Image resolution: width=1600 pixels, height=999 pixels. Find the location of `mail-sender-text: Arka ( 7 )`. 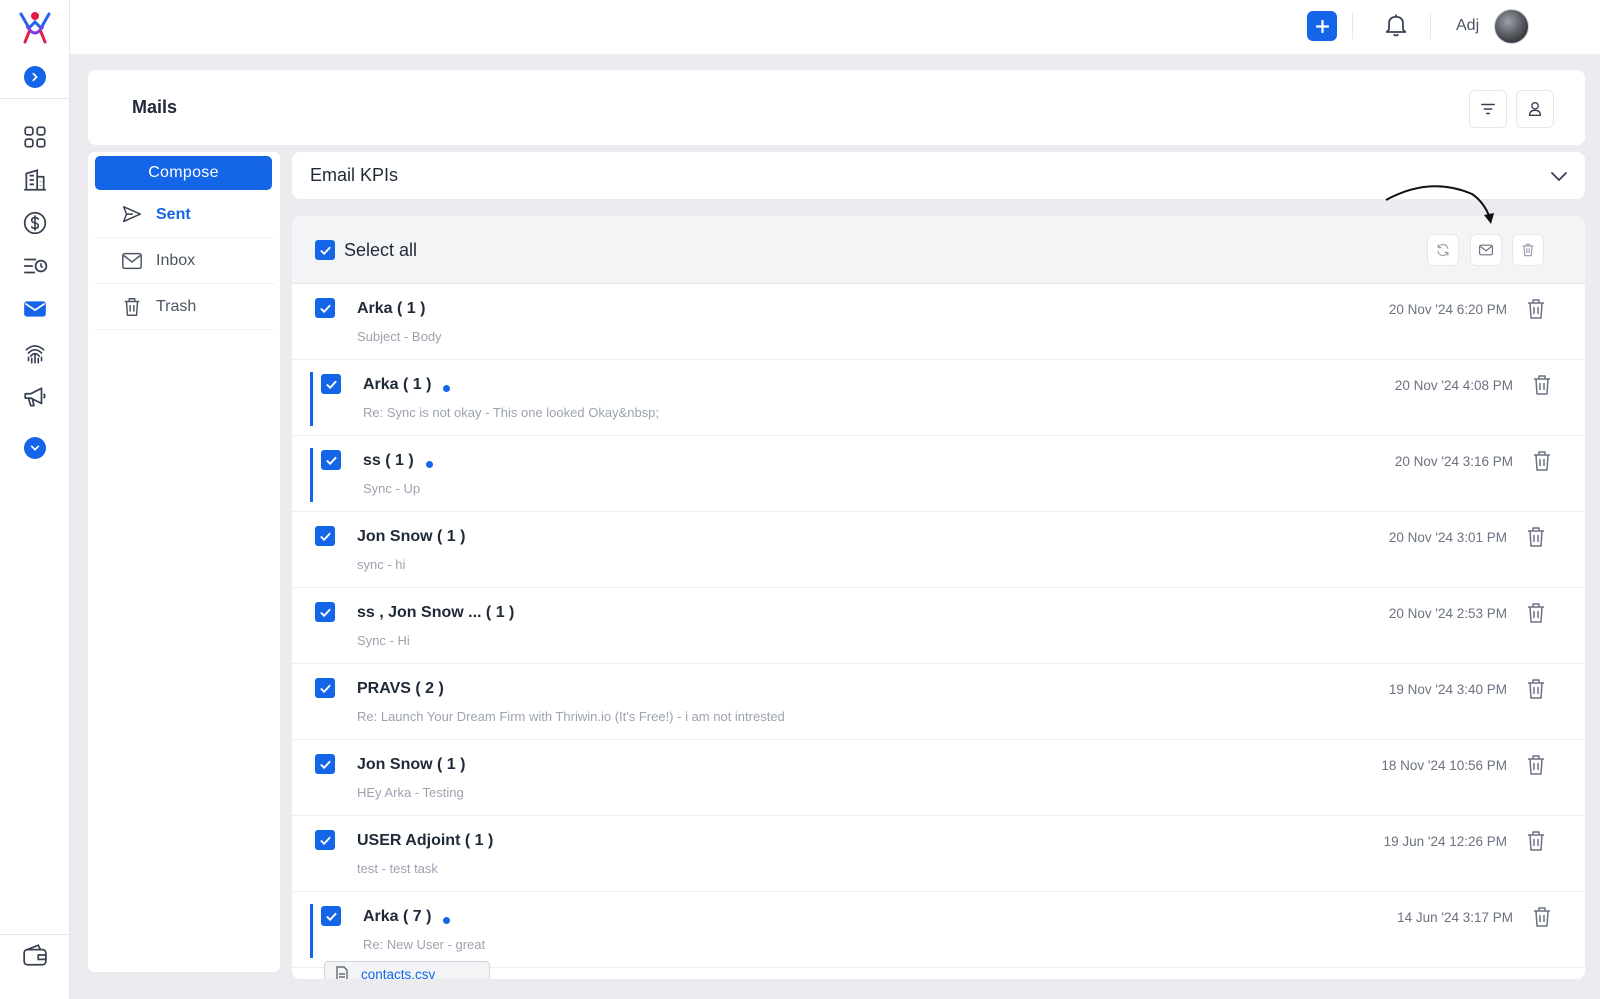

mail-sender-text: Arka ( 7 ) is located at coordinates (397, 916).